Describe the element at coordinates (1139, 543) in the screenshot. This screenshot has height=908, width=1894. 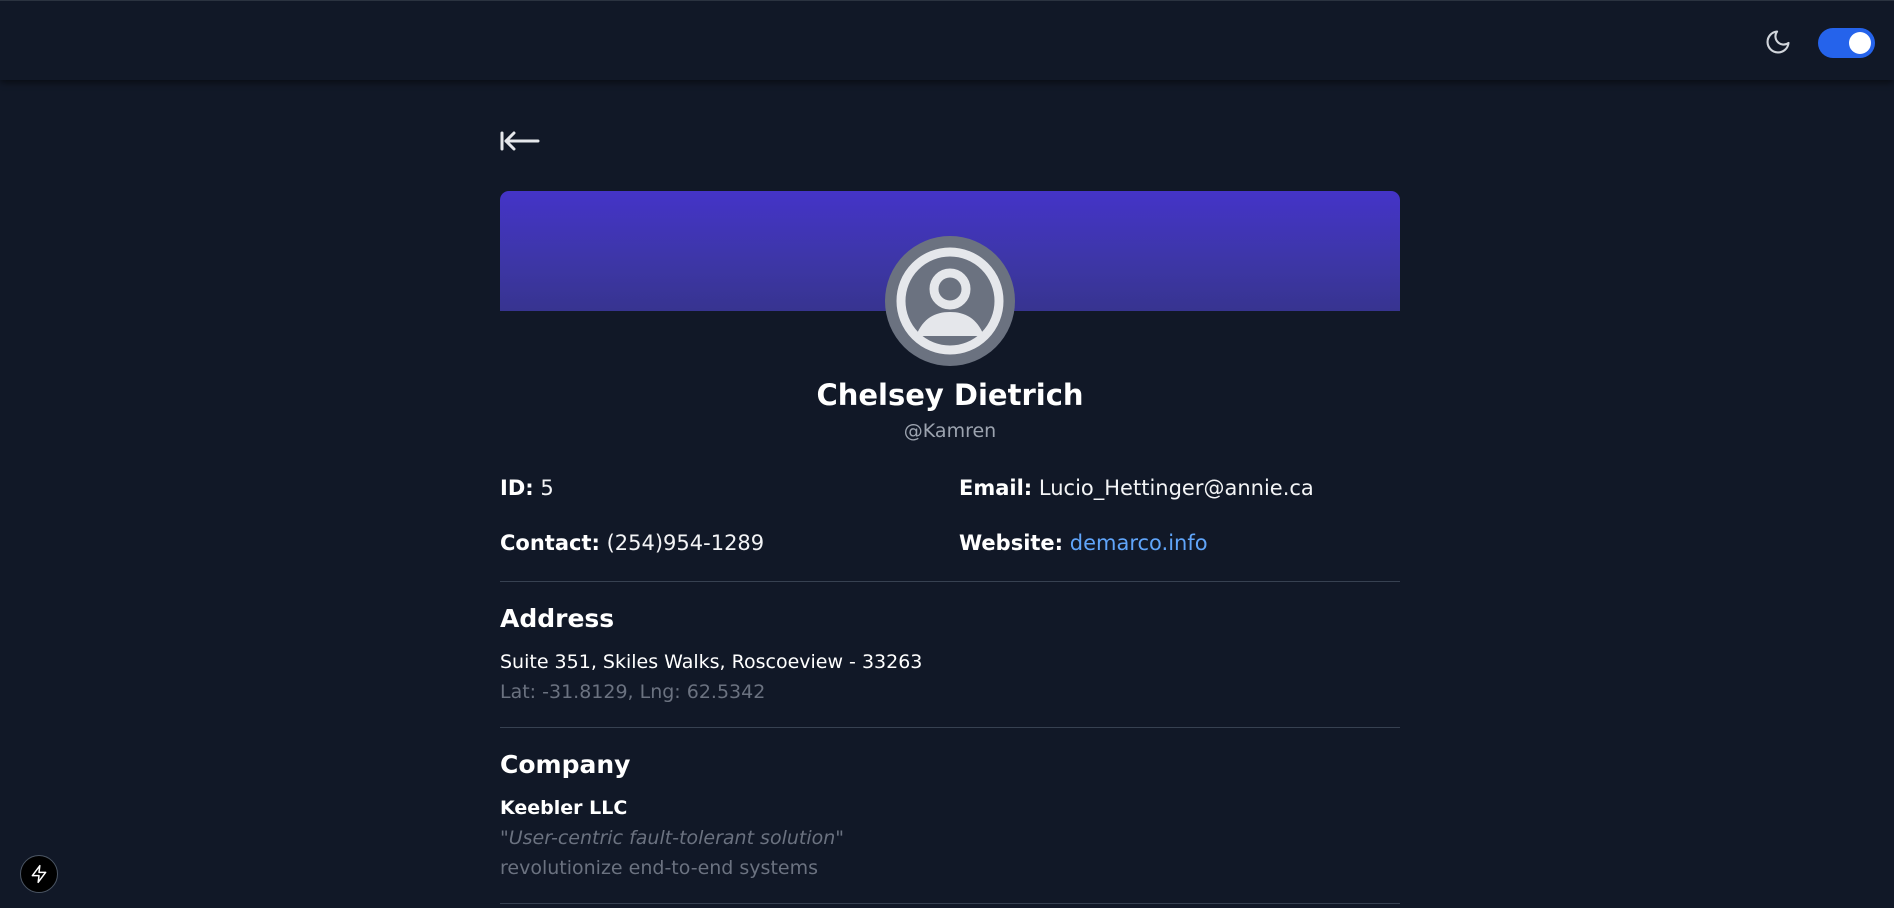
I see `website-link: demarco.info` at that location.